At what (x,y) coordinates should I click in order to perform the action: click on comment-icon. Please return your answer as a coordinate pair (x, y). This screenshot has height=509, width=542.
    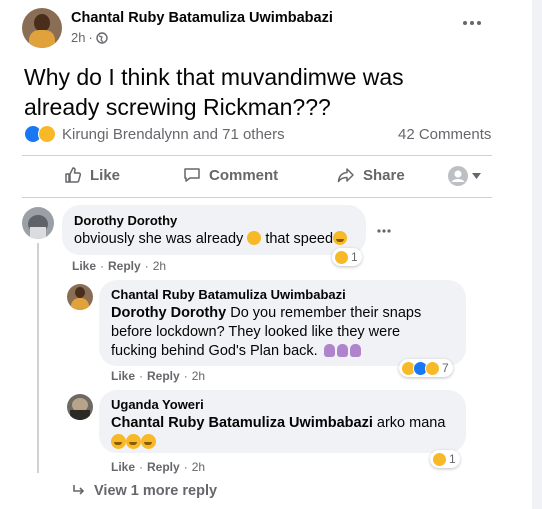
    Looking at the image, I should click on (192, 175).